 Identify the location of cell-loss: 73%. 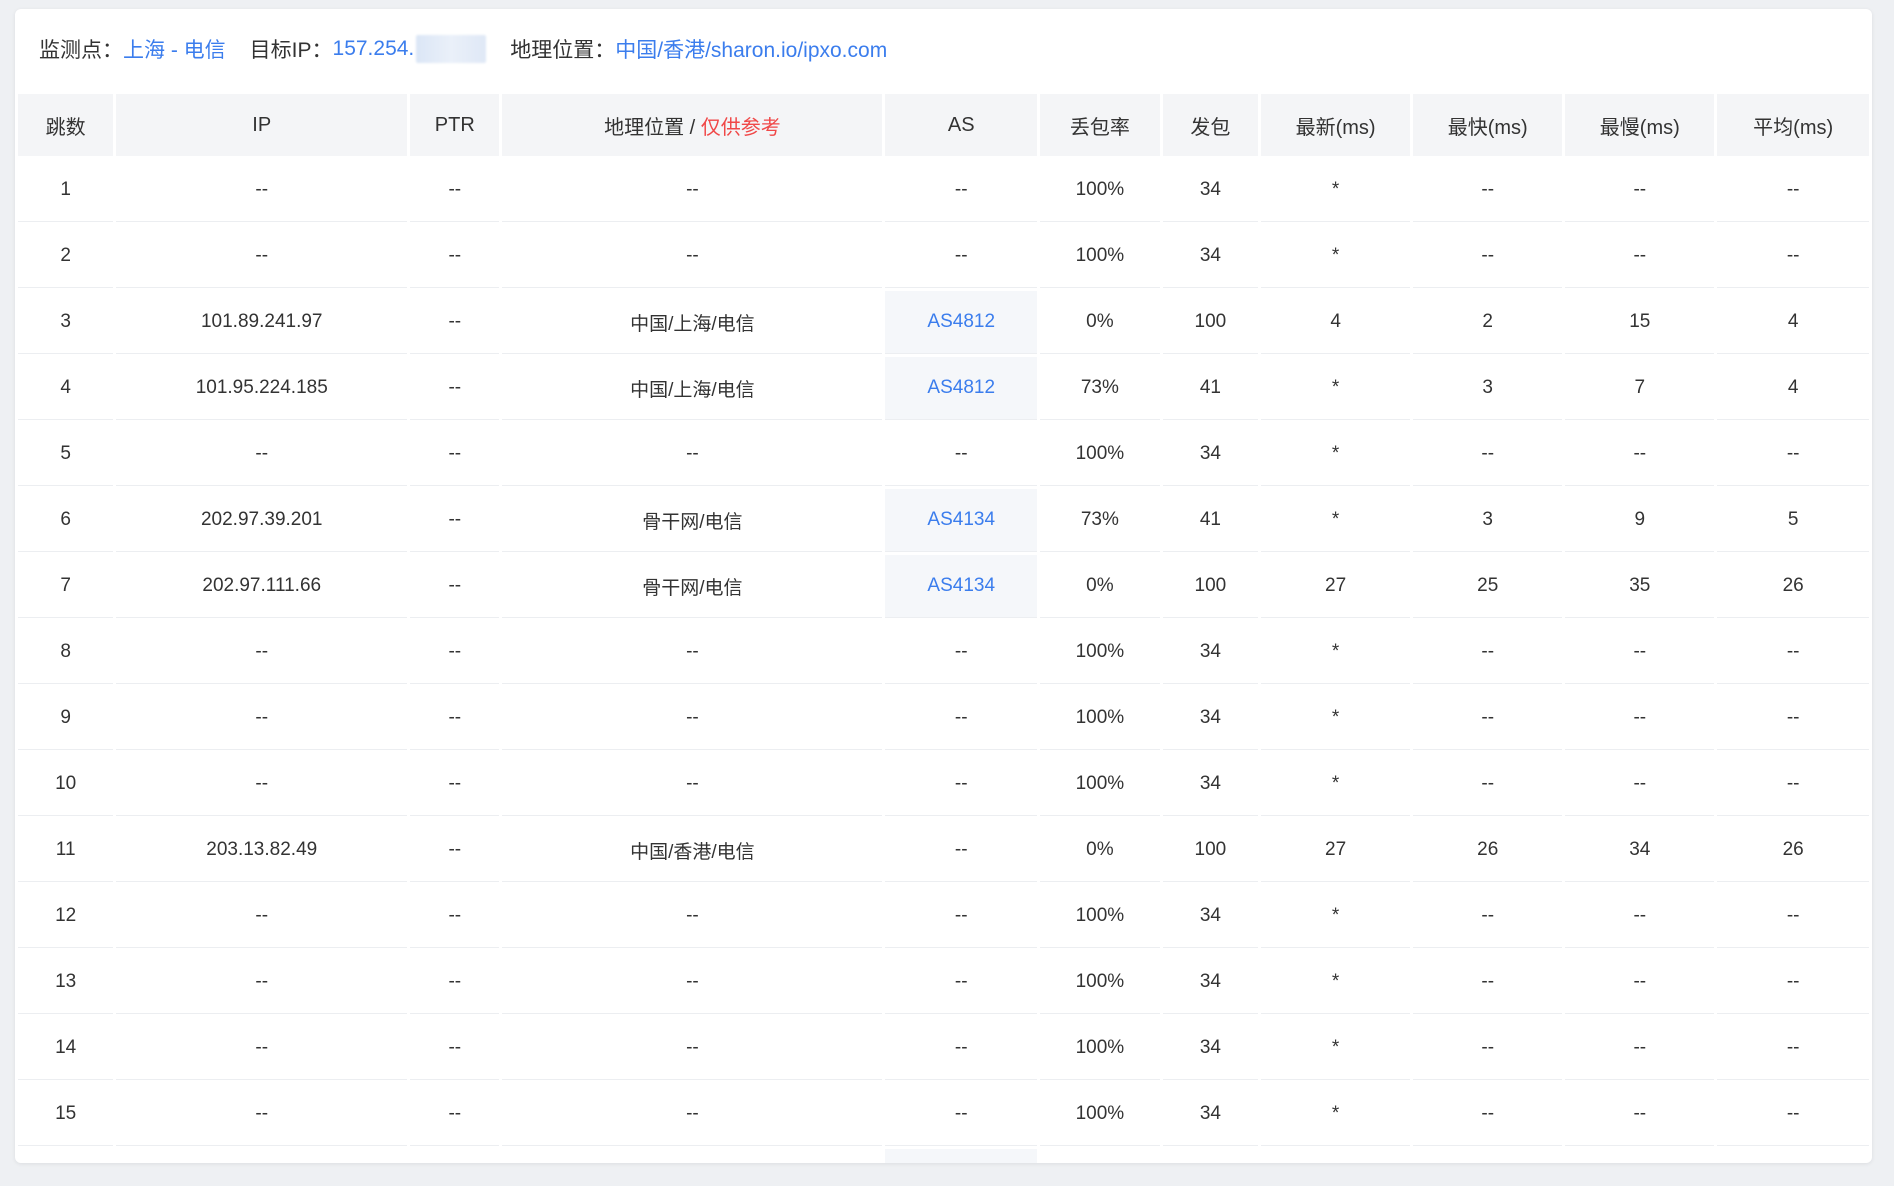
(1099, 520).